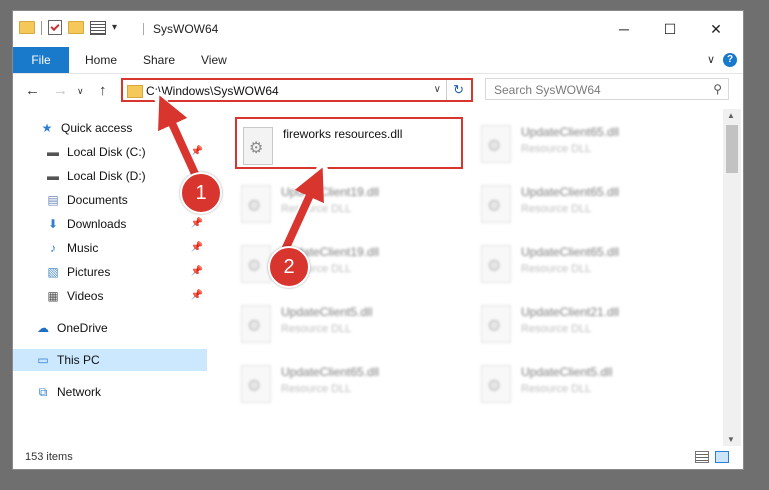 The height and width of the screenshot is (490, 769). Describe the element at coordinates (670, 29) in the screenshot. I see `maximize-button: ☐` at that location.